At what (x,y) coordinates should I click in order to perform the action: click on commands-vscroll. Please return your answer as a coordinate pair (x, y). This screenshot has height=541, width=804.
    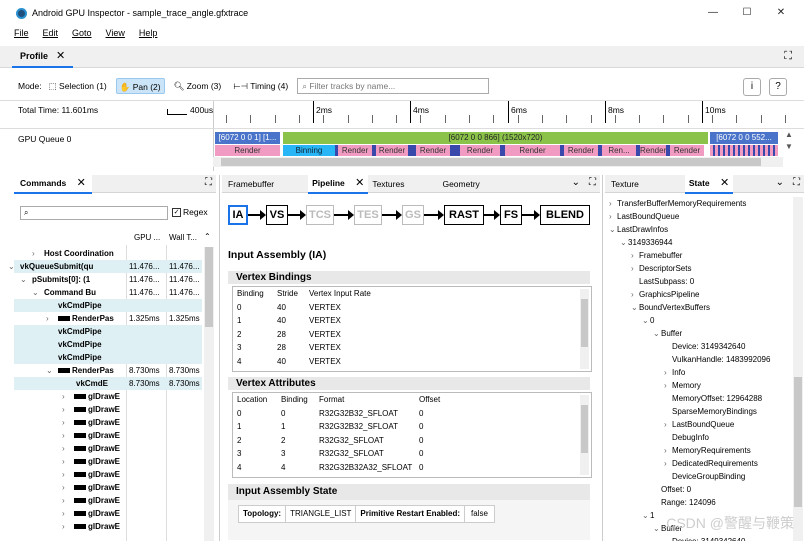
    Looking at the image, I should click on (209, 394).